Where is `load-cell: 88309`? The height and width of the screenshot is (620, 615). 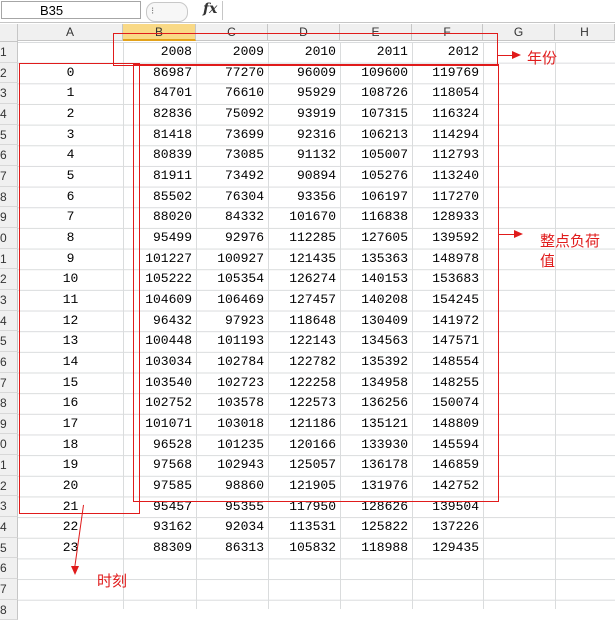
load-cell: 88309 is located at coordinates (157, 548).